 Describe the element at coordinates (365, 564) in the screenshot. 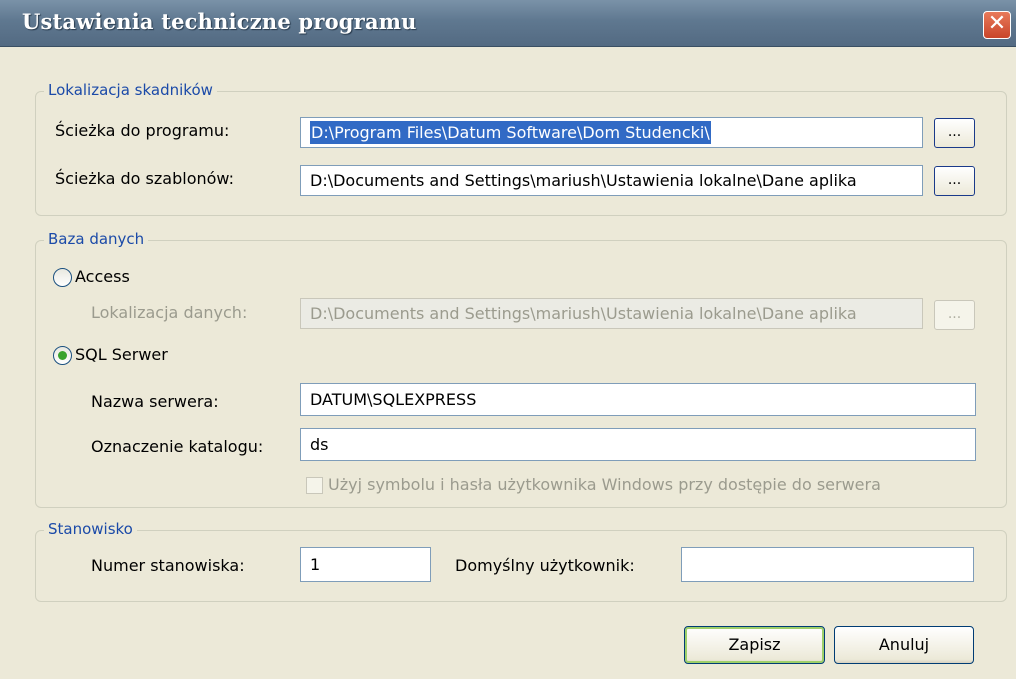

I see `workstation-number-input: 1` at that location.